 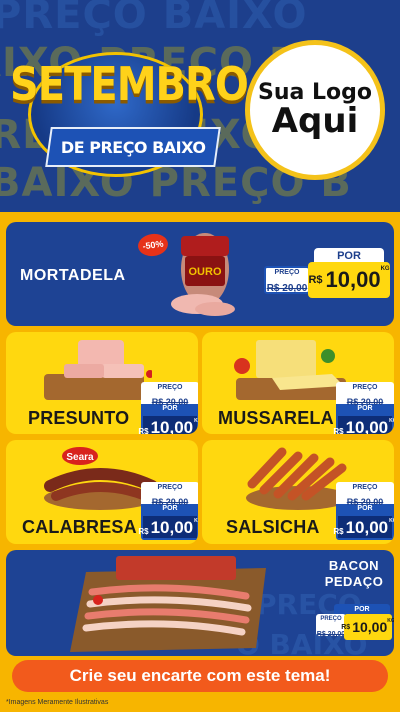 I want to click on disclaimer: *Imagens Meramente Ilustrativas, so click(x=57, y=702).